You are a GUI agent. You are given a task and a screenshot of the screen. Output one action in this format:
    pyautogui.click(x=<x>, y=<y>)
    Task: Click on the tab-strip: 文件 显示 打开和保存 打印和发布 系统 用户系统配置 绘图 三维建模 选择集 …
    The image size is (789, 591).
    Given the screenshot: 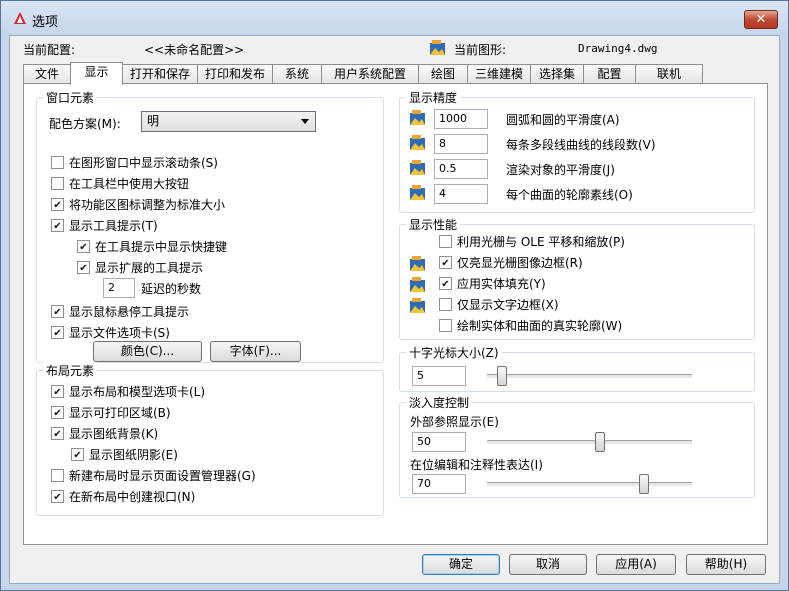 What is the action you would take?
    pyautogui.click(x=363, y=73)
    